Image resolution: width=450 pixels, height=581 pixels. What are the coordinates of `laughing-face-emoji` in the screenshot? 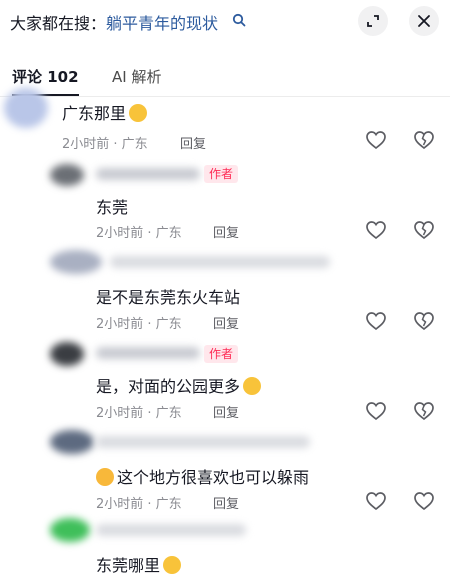 It's located at (252, 386).